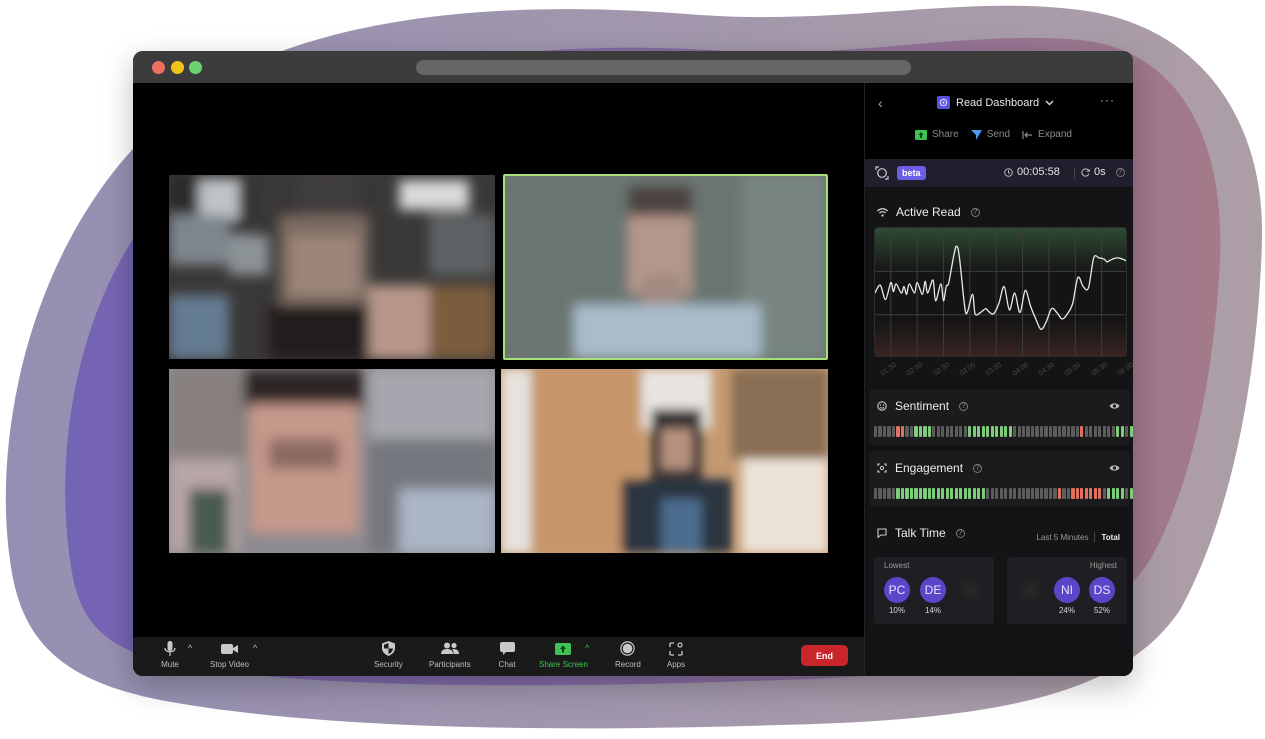 The width and height of the screenshot is (1265, 739). Describe the element at coordinates (933, 596) in the screenshot. I see `talker-de: DE 14%` at that location.